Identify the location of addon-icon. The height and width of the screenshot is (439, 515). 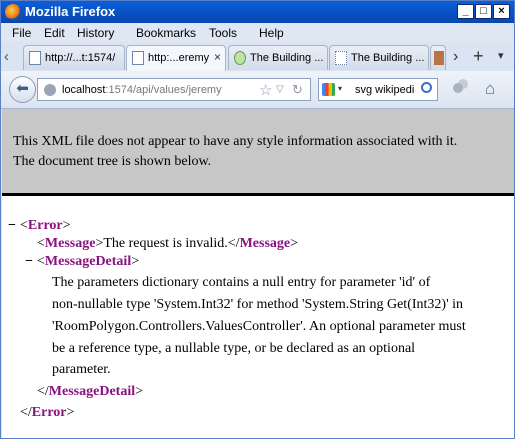
(458, 88).